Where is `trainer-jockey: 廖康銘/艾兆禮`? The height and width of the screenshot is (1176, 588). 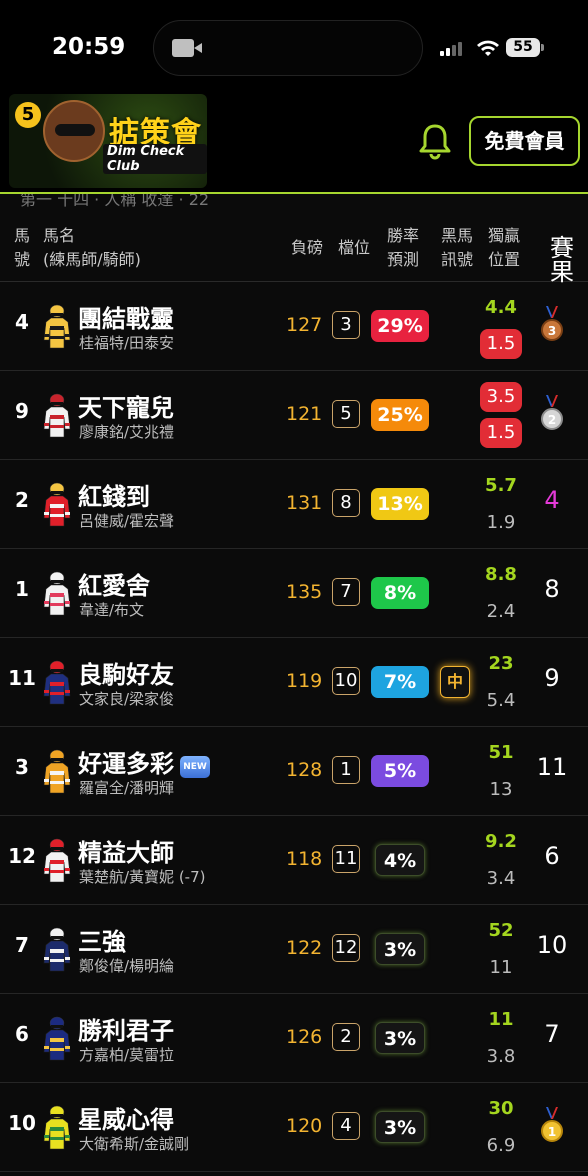
trainer-jockey: 廖康銘/艾兆禮 is located at coordinates (127, 432).